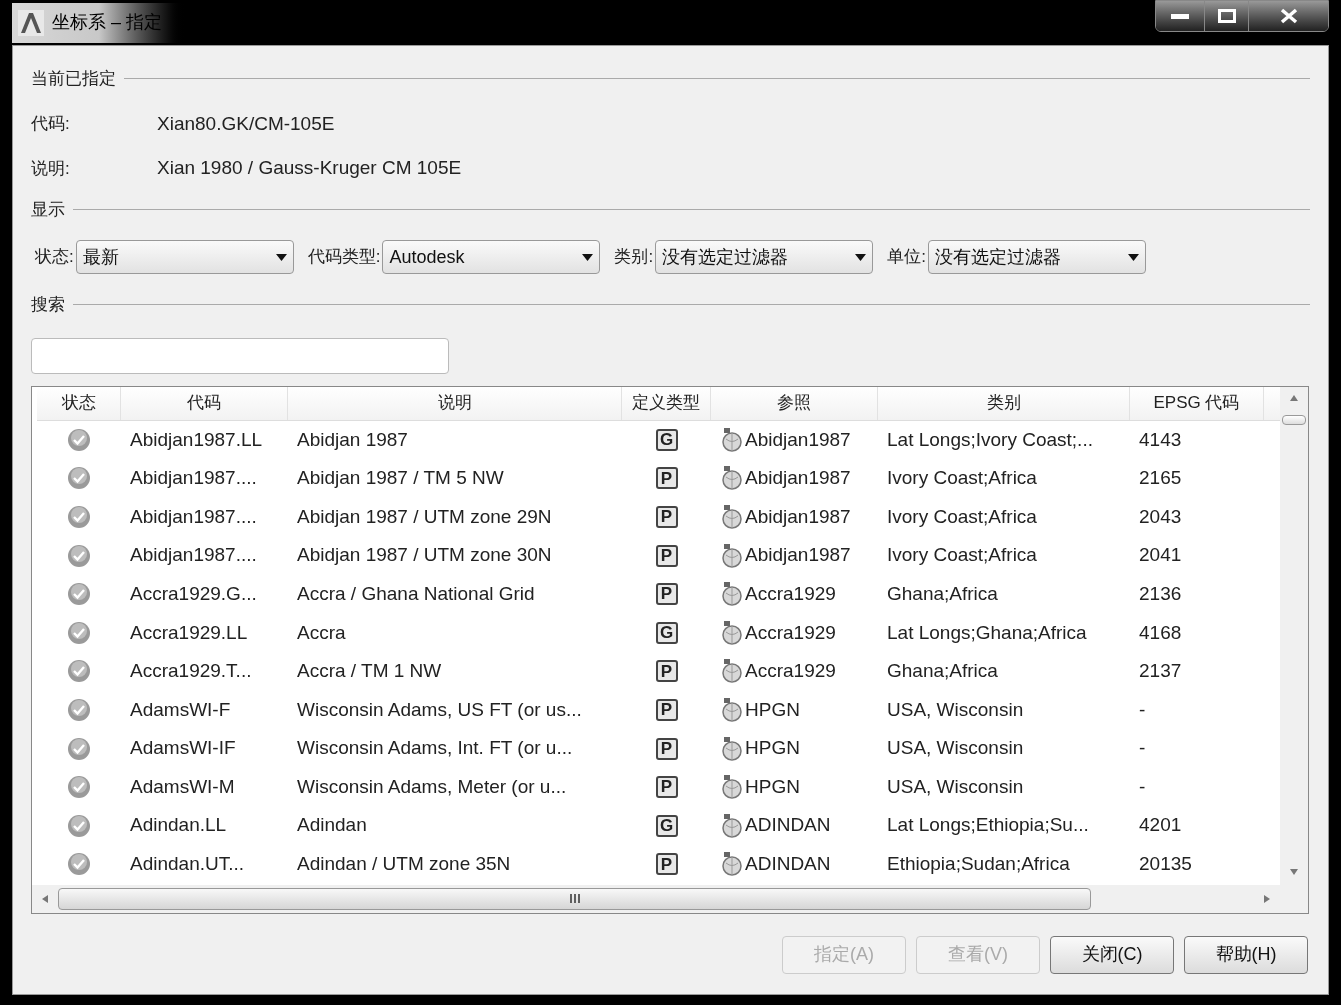 This screenshot has width=1341, height=1005. I want to click on table-cell: Accra / Ghana National Grid, so click(416, 593).